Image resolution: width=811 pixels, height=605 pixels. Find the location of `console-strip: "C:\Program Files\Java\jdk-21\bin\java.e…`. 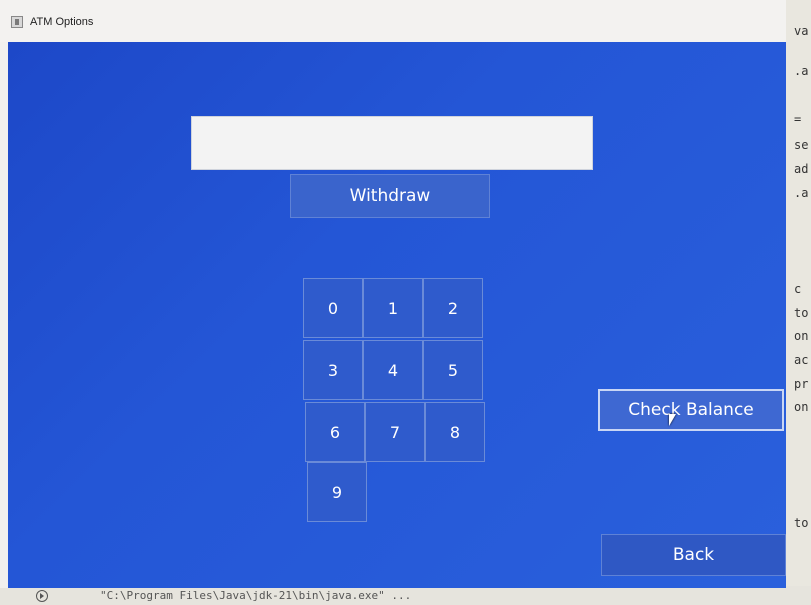

console-strip: "C:\Program Files\Java\jdk-21\bin\java.e… is located at coordinates (405, 595).